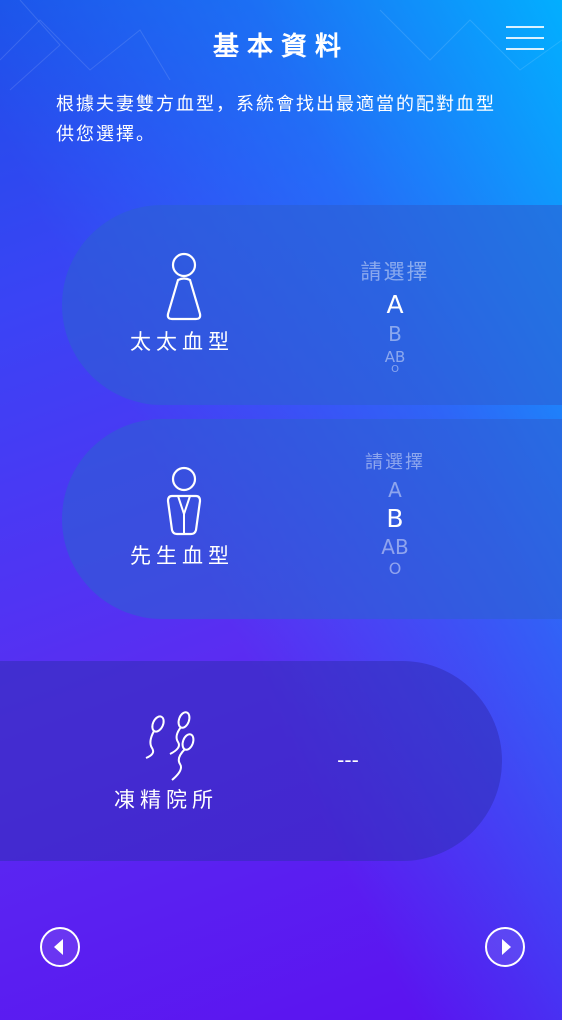 The image size is (562, 1020). Describe the element at coordinates (348, 760) in the screenshot. I see `clinic-value: ---` at that location.